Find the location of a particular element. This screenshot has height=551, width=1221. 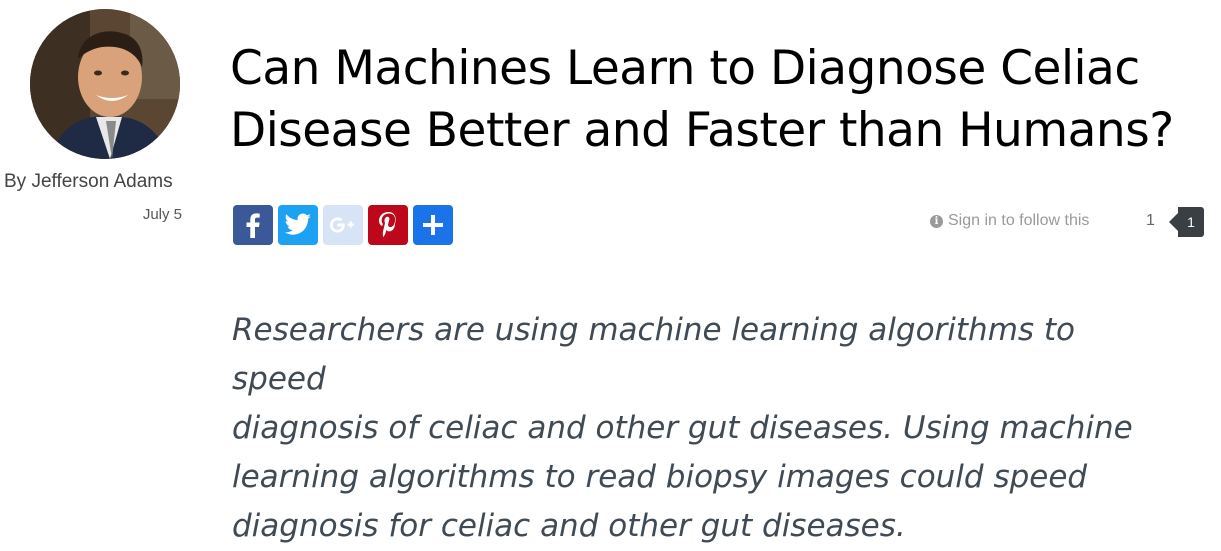

facebook-share-button is located at coordinates (253, 225).